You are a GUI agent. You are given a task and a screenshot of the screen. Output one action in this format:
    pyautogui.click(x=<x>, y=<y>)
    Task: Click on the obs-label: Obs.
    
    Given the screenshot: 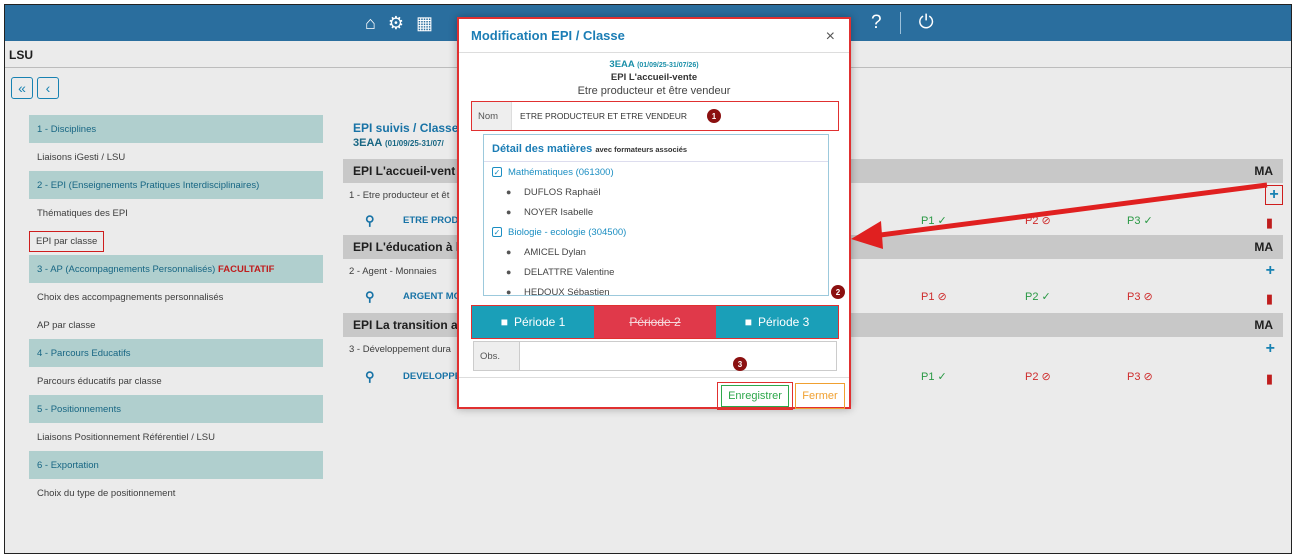 What is the action you would take?
    pyautogui.click(x=497, y=356)
    